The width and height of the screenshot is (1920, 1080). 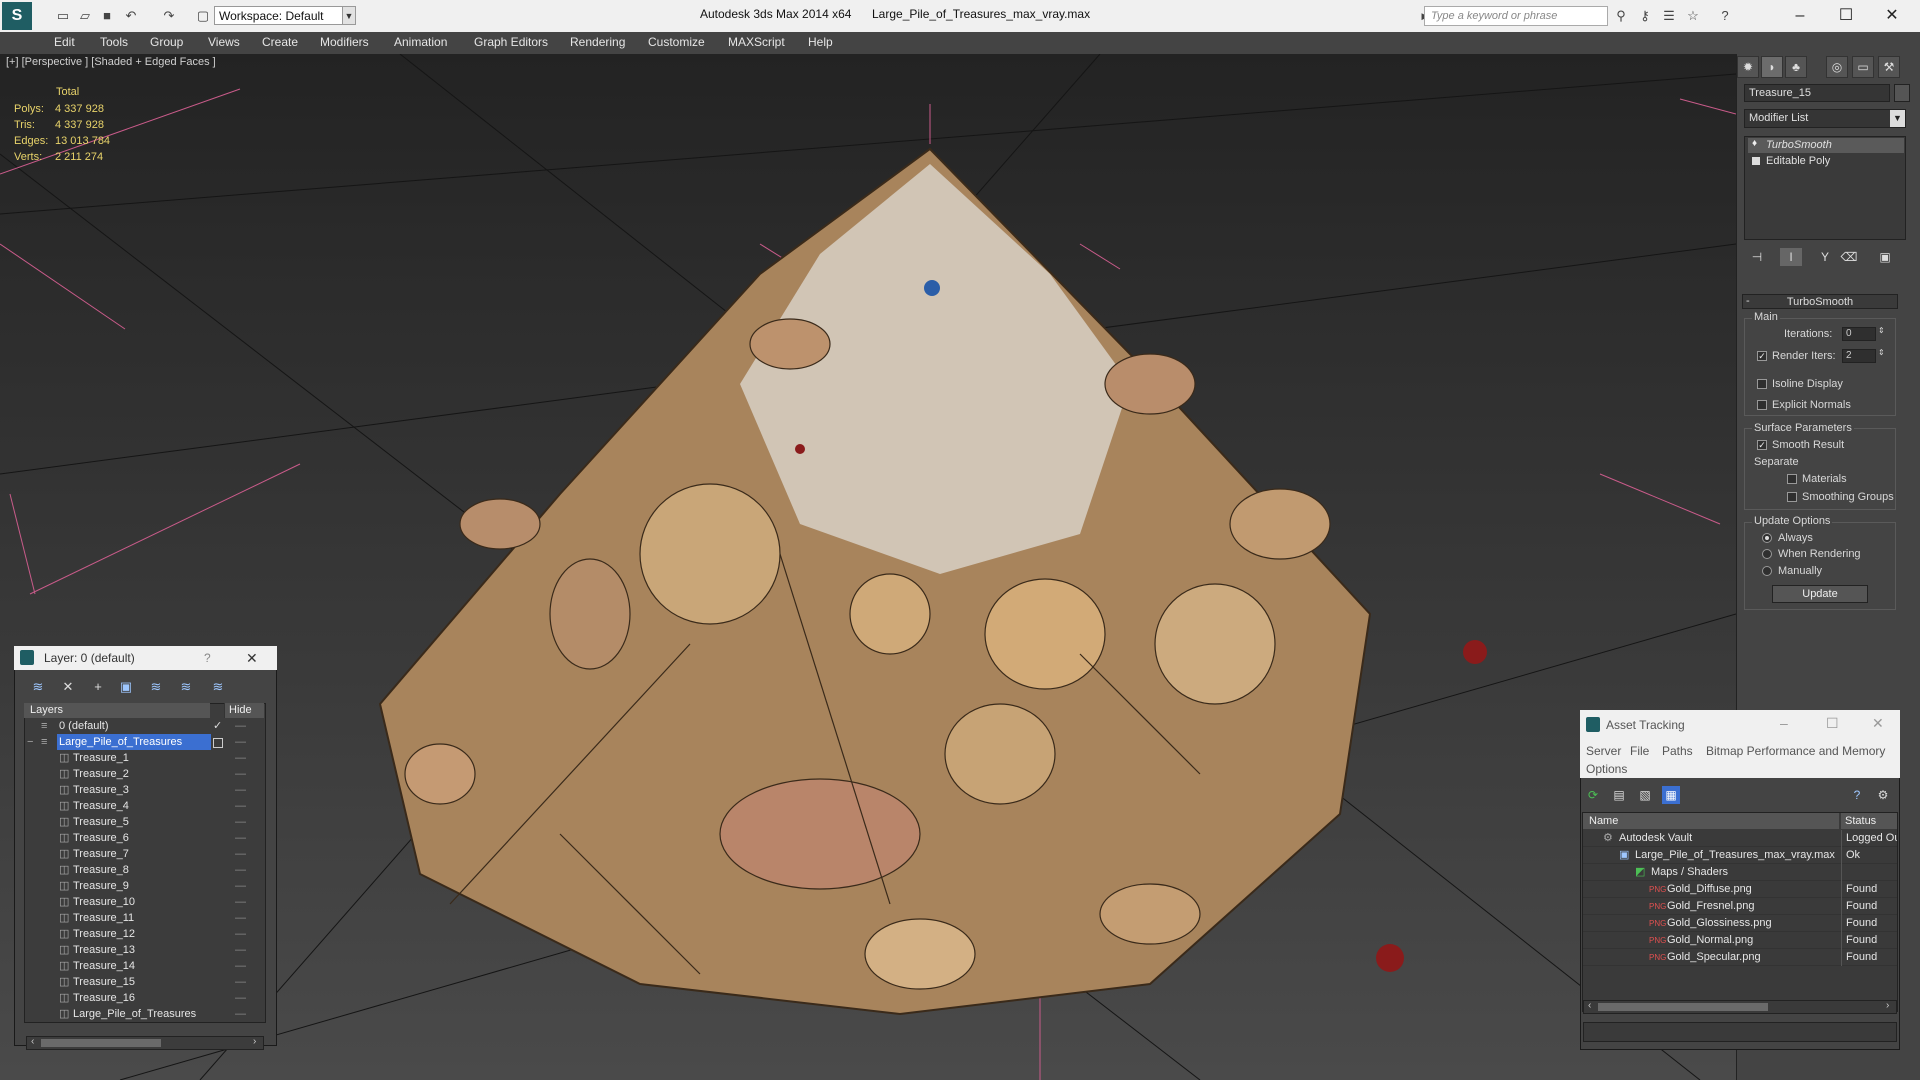 What do you see at coordinates (1883, 795) in the screenshot?
I see `asset-settings-icon: ⚙` at bounding box center [1883, 795].